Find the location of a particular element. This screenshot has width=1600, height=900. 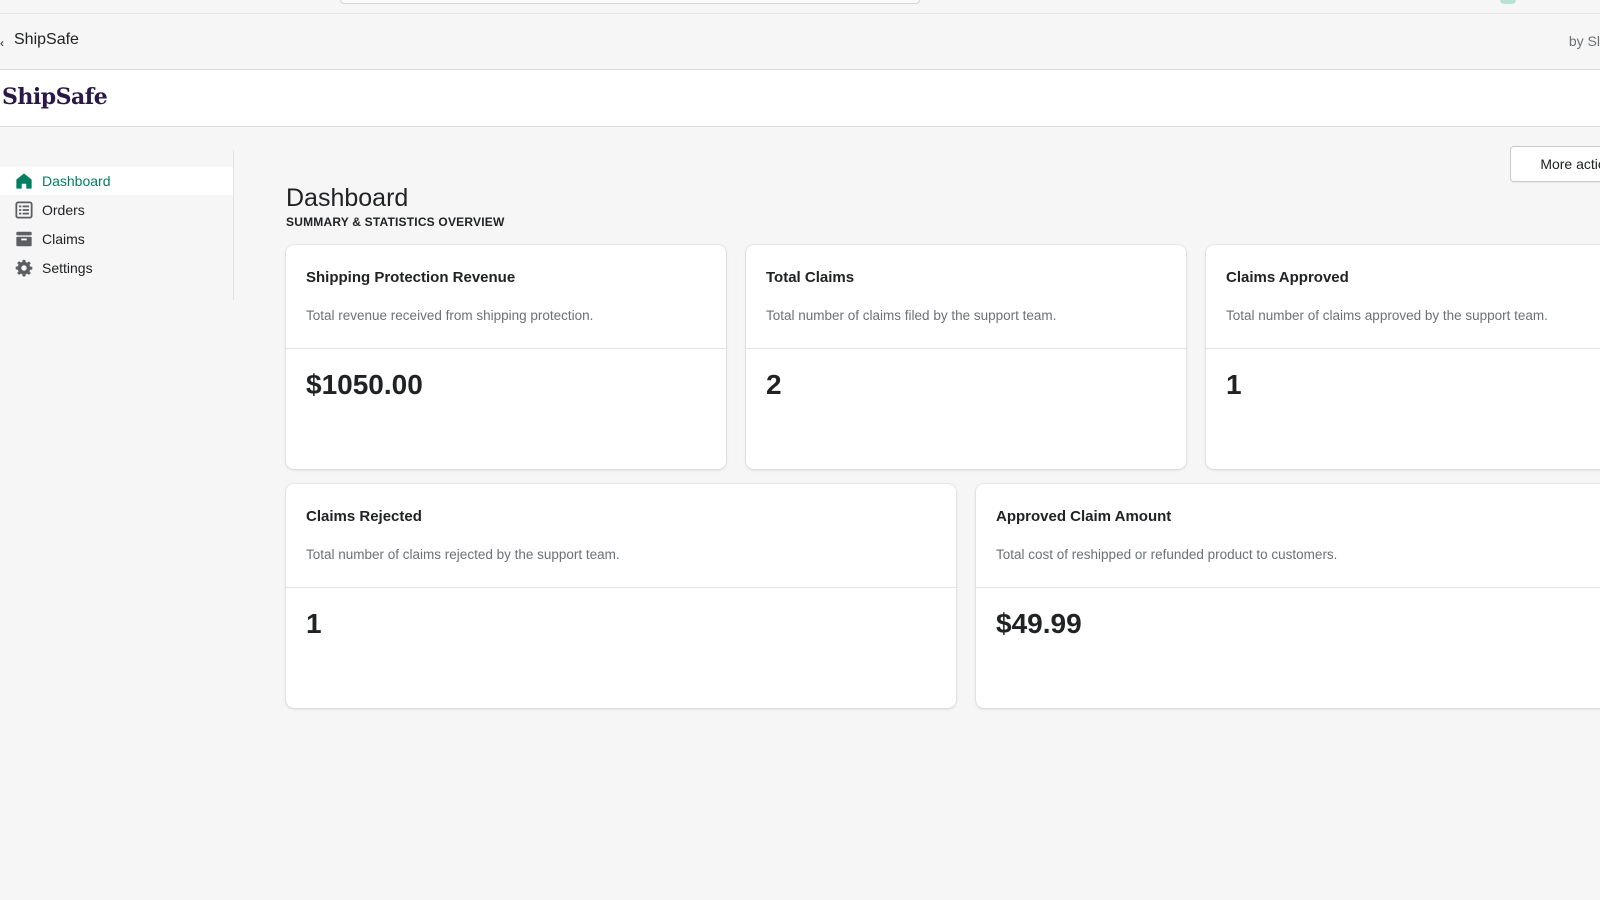

card-title: Total Claims is located at coordinates (810, 277).